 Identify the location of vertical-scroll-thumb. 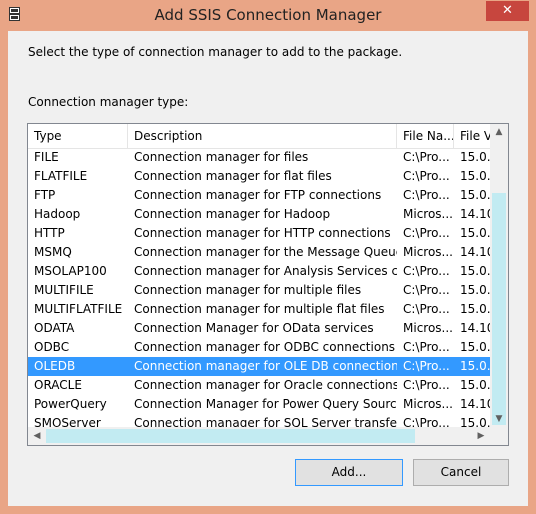
(499, 309).